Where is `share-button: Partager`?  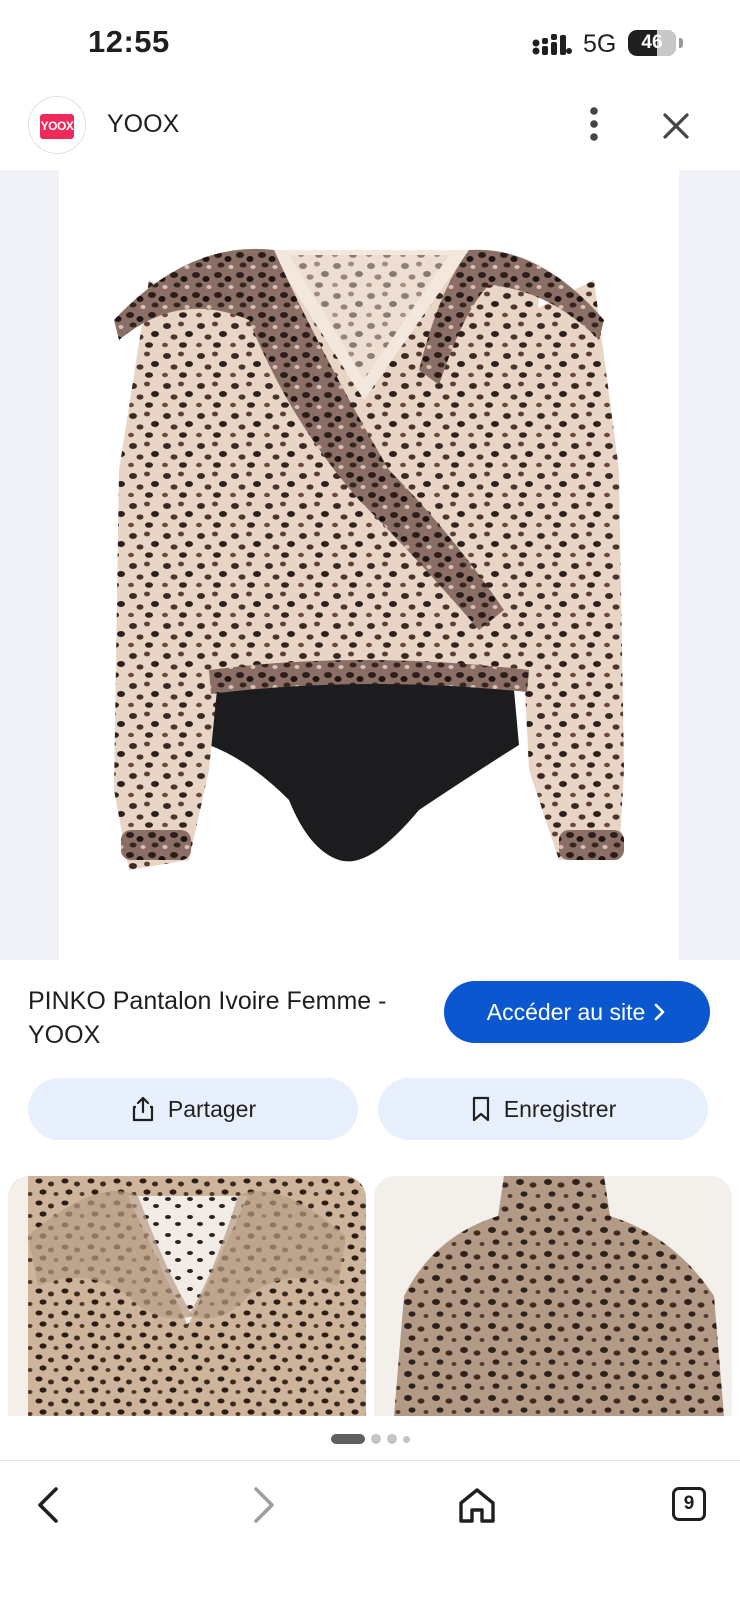
share-button: Partager is located at coordinates (193, 1109).